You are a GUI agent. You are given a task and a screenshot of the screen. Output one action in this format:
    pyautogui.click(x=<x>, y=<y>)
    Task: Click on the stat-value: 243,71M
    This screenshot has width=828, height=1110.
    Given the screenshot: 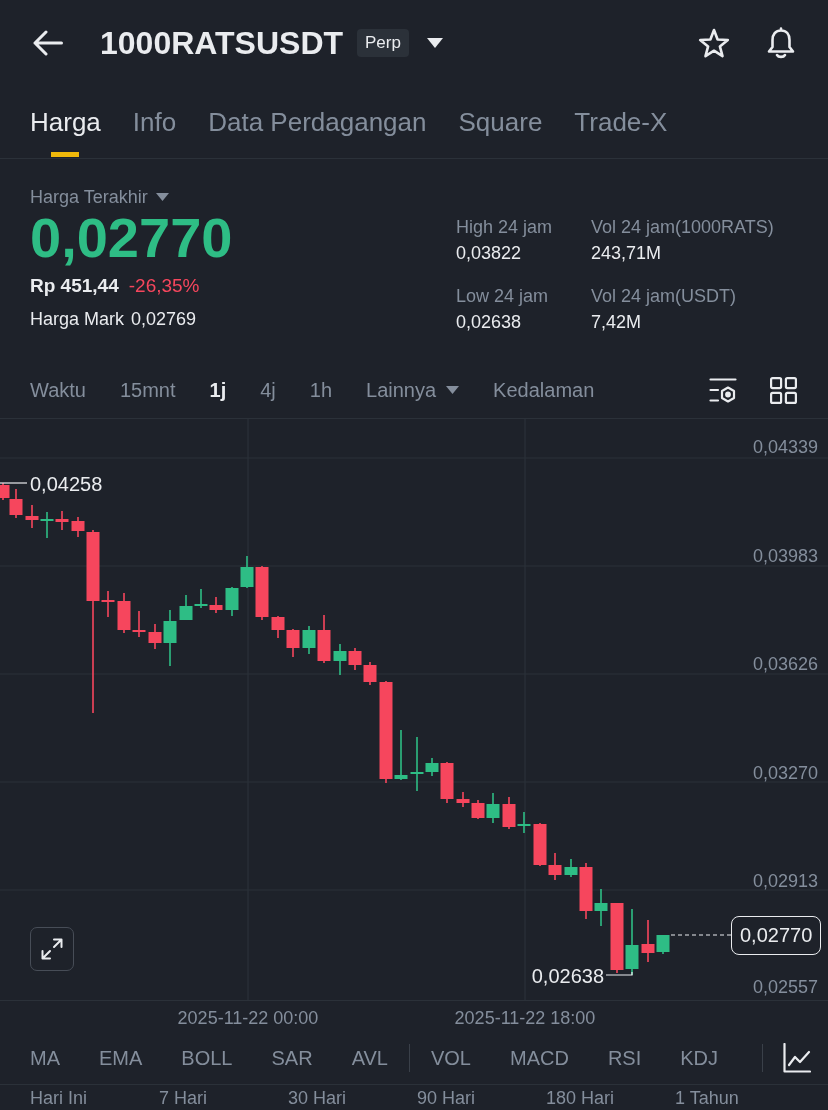 What is the action you would take?
    pyautogui.click(x=626, y=253)
    